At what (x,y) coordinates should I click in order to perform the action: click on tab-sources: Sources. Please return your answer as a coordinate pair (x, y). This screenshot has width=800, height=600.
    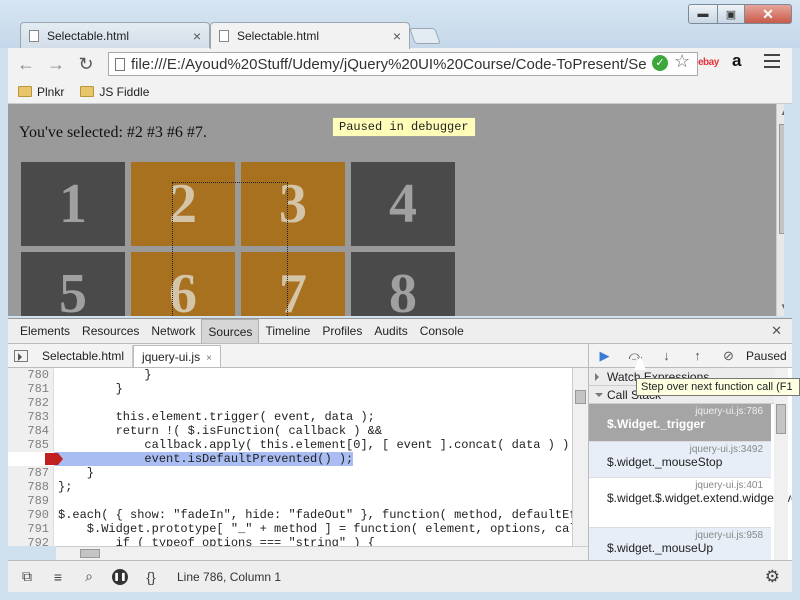
    Looking at the image, I should click on (230, 331).